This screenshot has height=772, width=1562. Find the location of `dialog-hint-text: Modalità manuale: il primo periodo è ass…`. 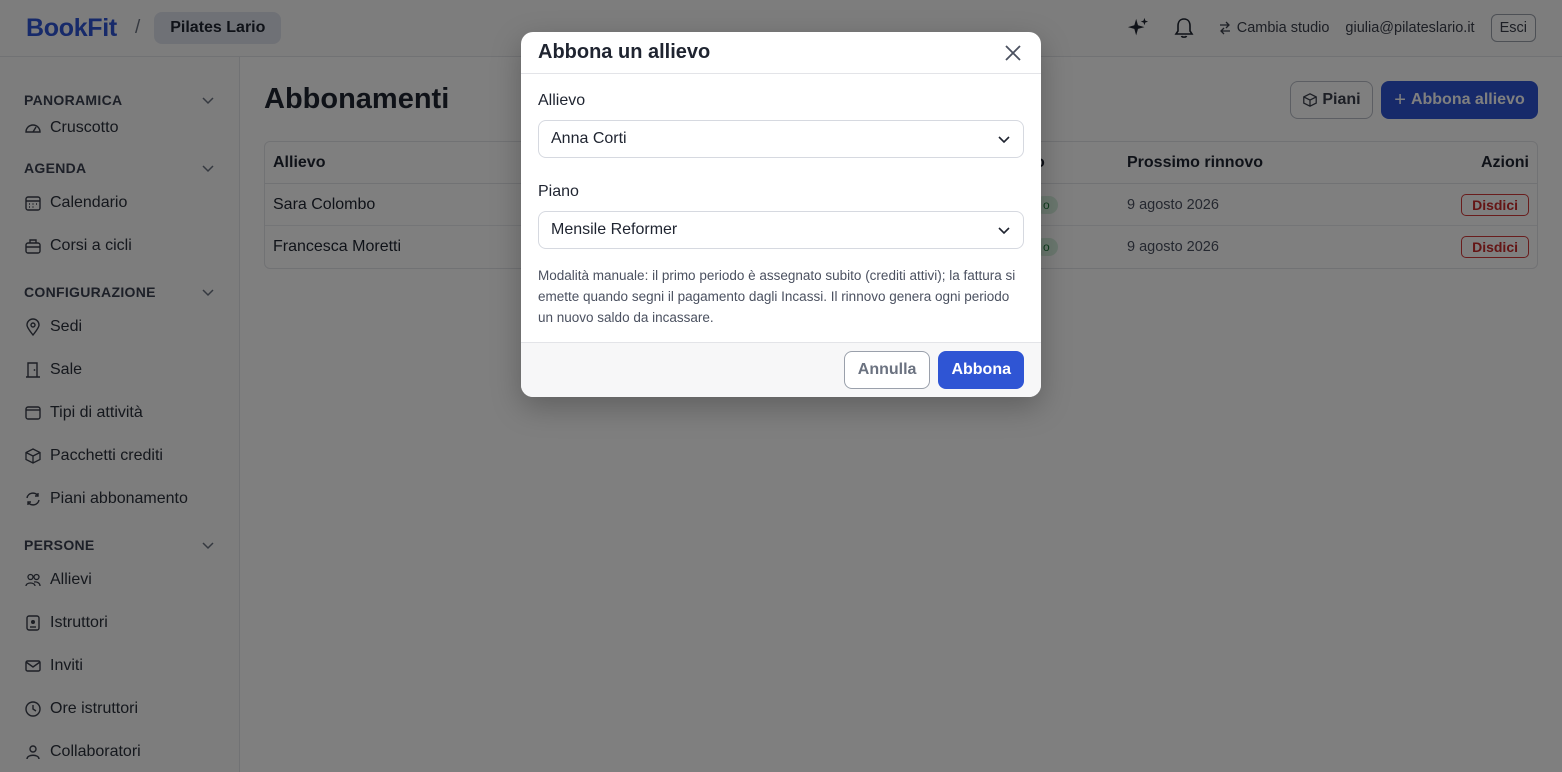

dialog-hint-text: Modalità manuale: il primo periodo è ass… is located at coordinates (777, 296).